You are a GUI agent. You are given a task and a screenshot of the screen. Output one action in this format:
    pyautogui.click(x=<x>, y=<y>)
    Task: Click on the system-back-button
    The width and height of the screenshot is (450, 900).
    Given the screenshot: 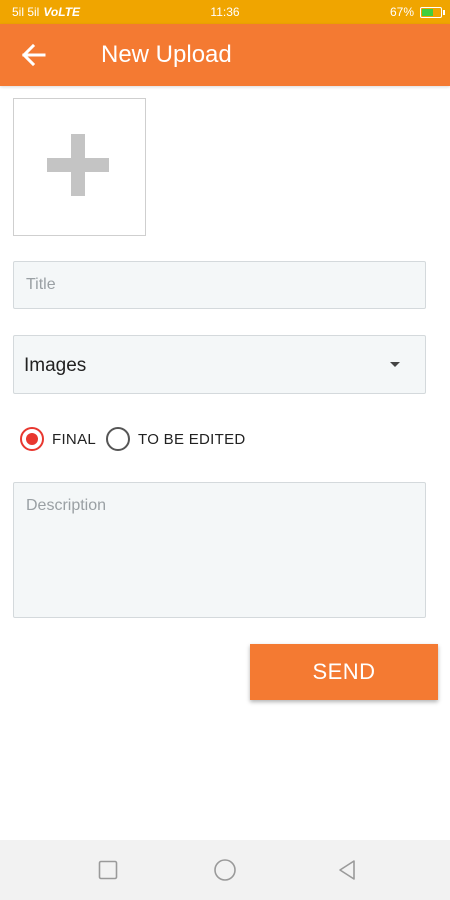 What is the action you would take?
    pyautogui.click(x=347, y=870)
    